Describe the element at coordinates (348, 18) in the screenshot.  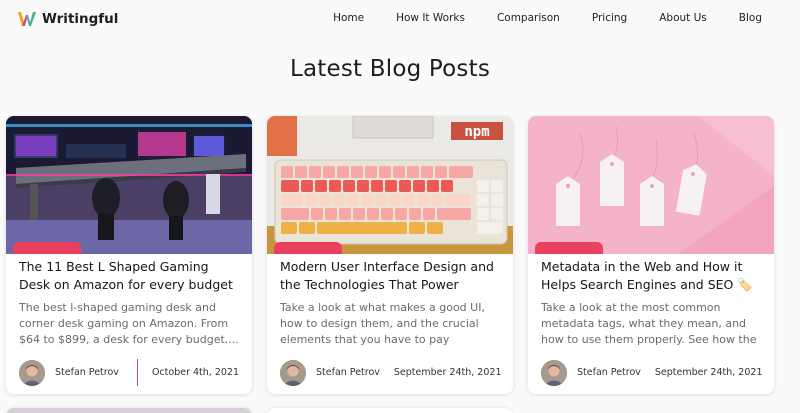
I see `nav-home: Home` at that location.